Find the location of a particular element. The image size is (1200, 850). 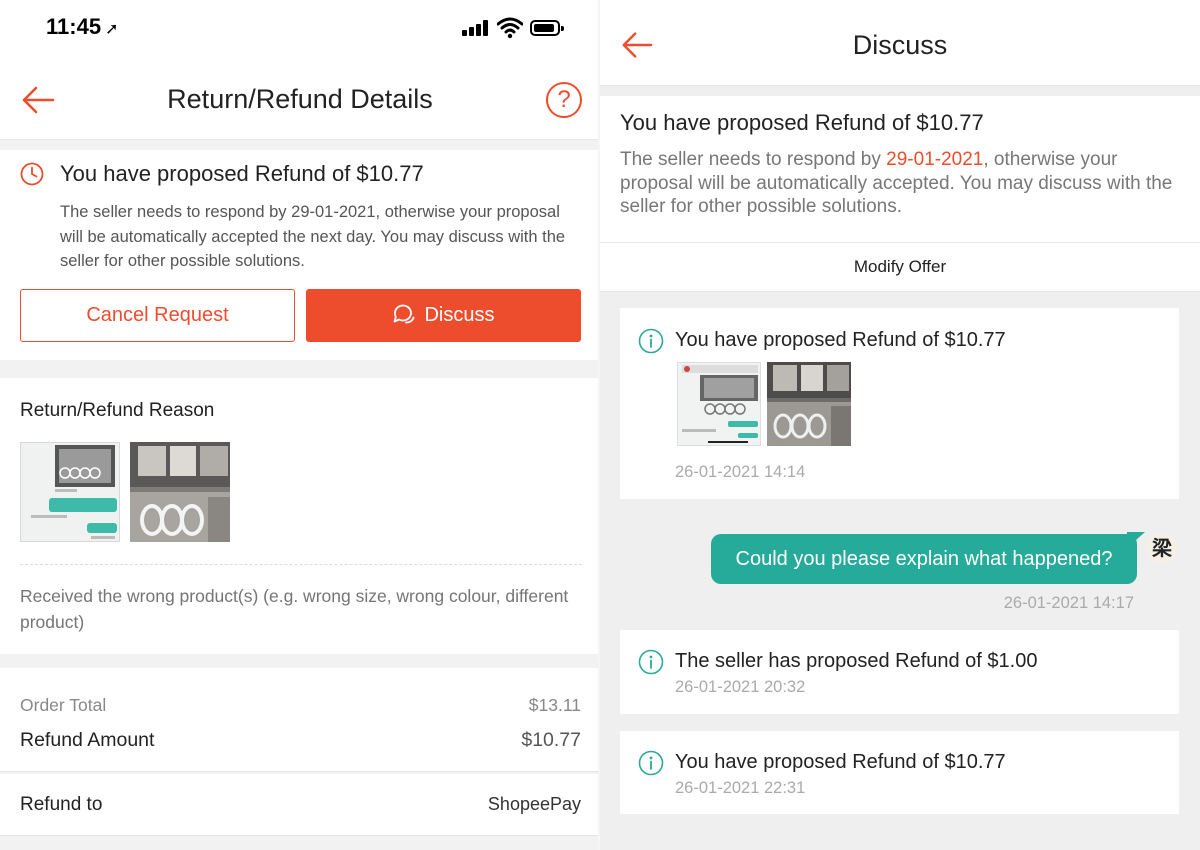

status-time: 11:45 ➚ is located at coordinates (82, 26).